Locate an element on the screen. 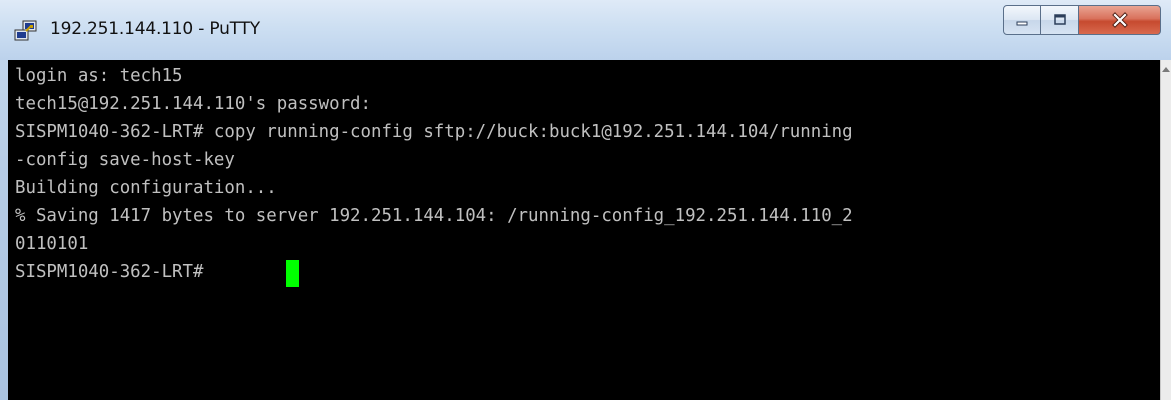 This screenshot has width=1171, height=400. minimize-button is located at coordinates (1022, 20).